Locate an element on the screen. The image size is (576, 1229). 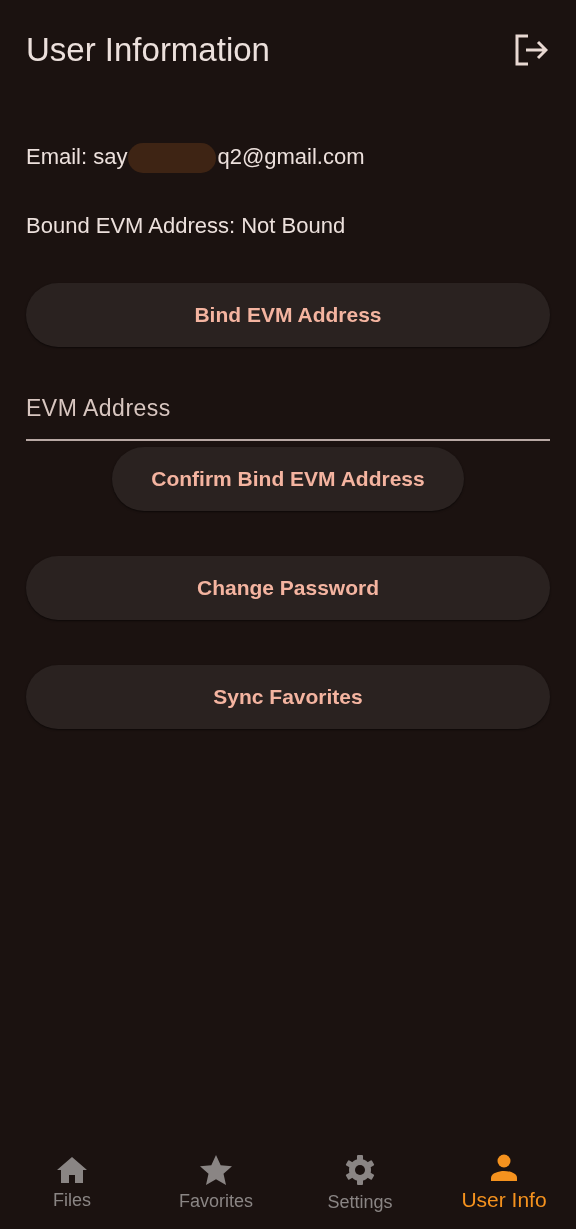
action-button: Change Password is located at coordinates (288, 588).